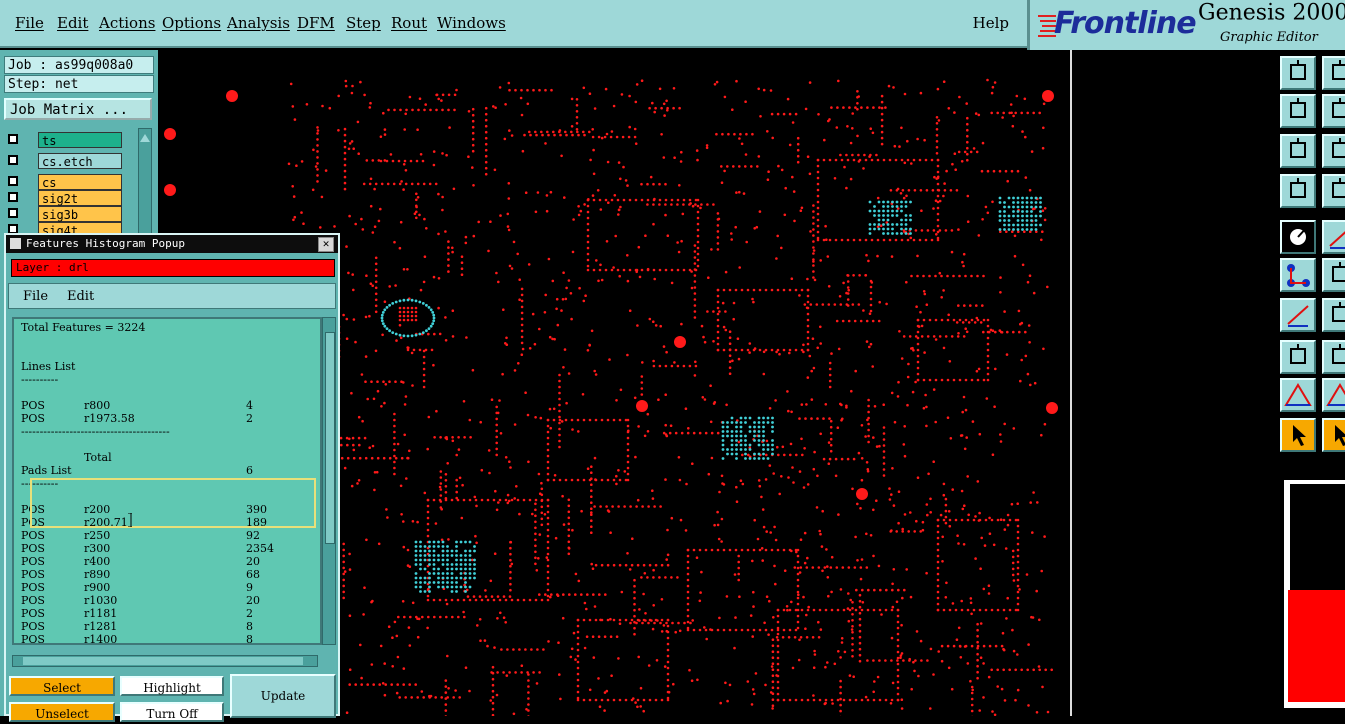 The image size is (1345, 724). I want to click on layer-label: sig2t, so click(80, 198).